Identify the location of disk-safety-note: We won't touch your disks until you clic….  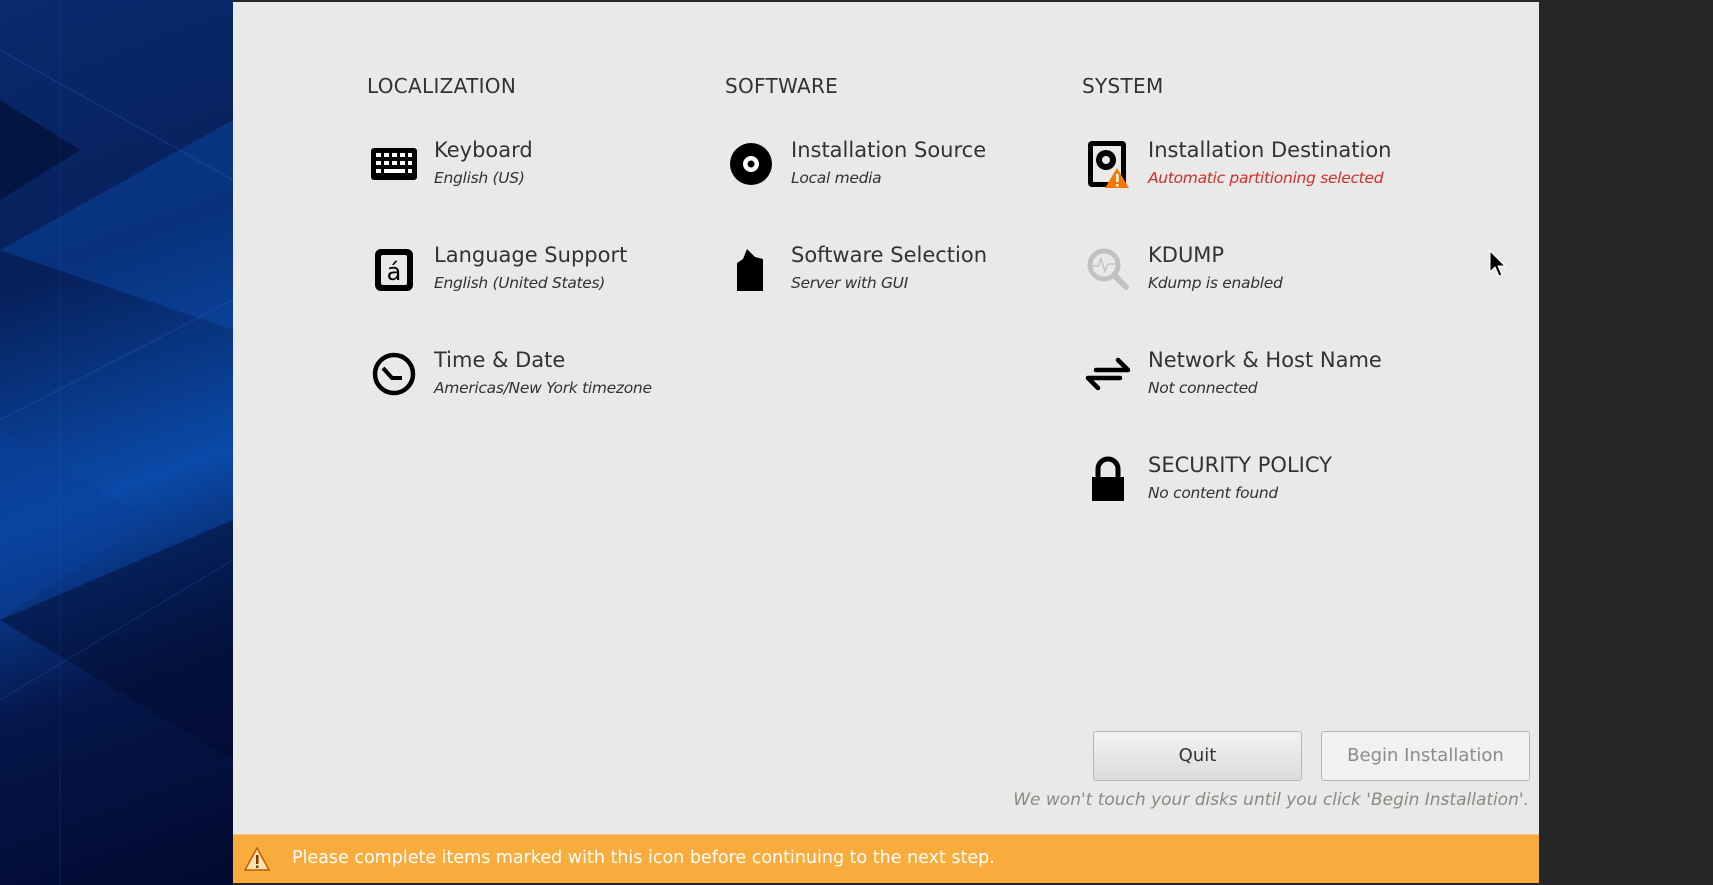
(1271, 800).